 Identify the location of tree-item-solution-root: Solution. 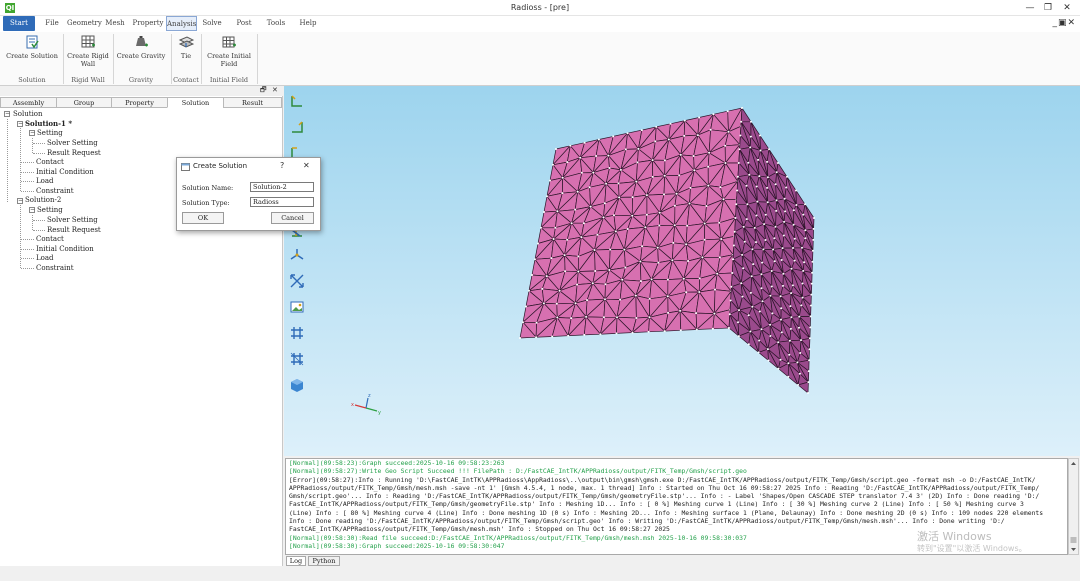
(28, 114).